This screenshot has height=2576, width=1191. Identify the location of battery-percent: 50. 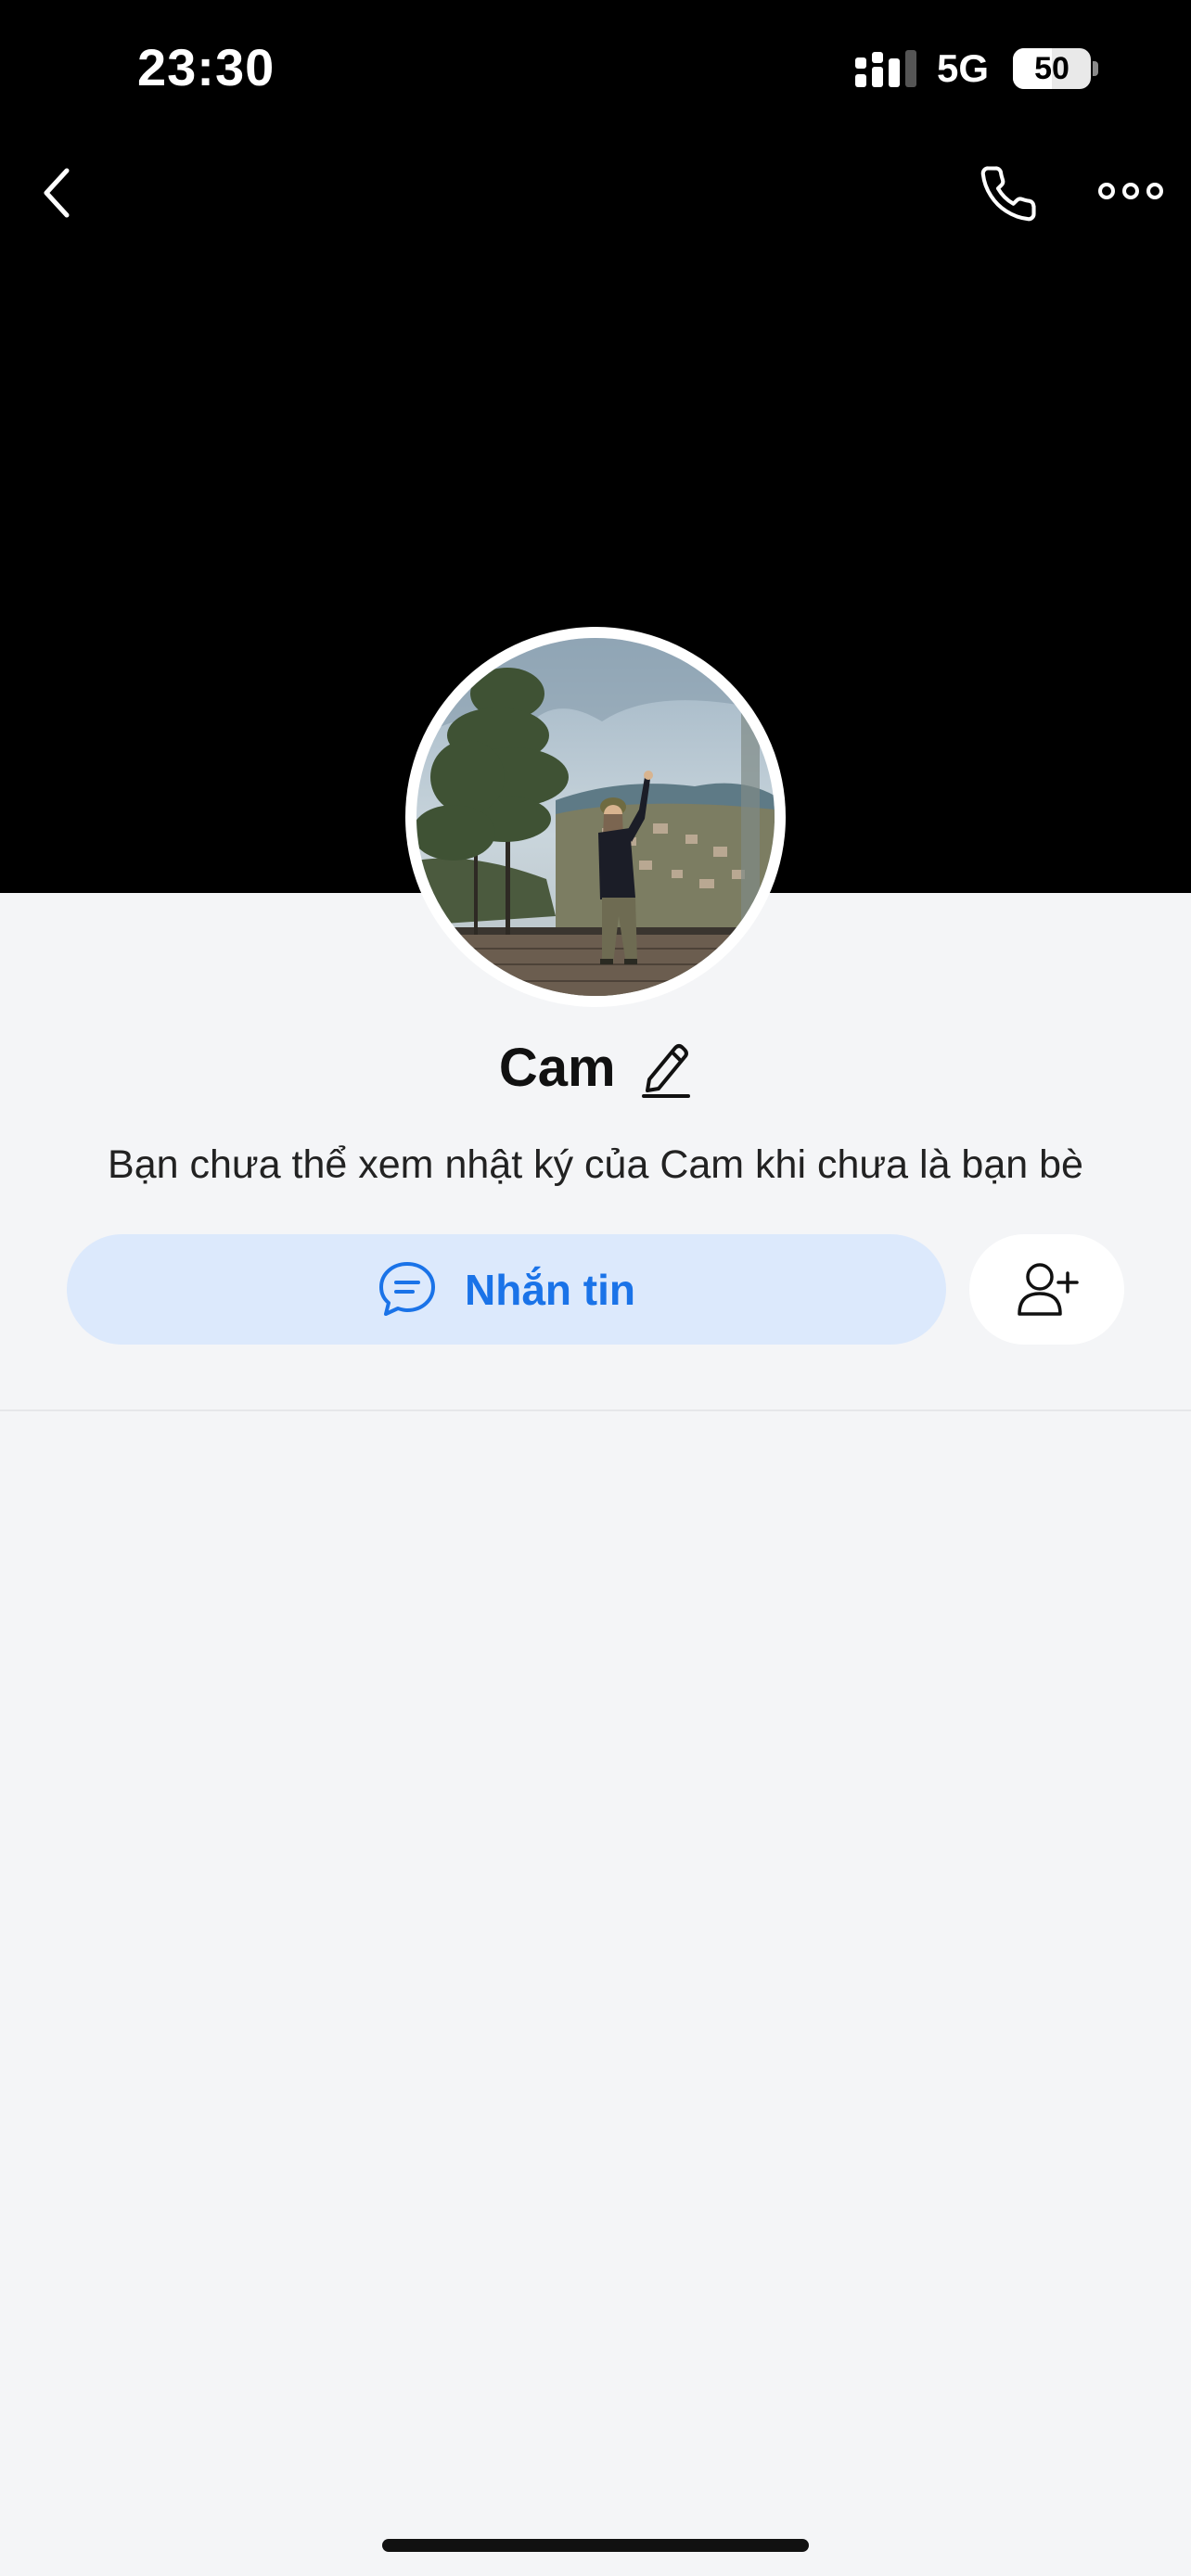
(1051, 68).